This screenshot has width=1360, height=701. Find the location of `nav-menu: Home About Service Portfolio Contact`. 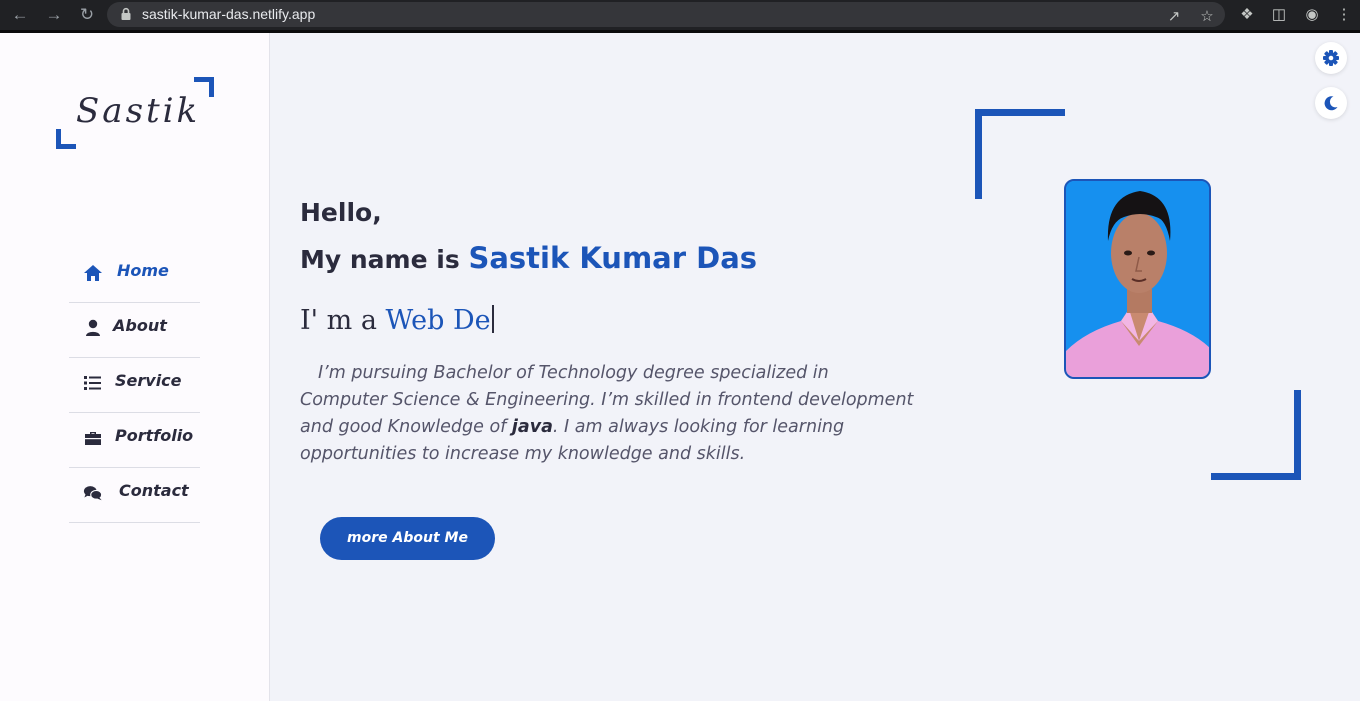

nav-menu: Home About Service Portfolio Contact is located at coordinates (134, 385).